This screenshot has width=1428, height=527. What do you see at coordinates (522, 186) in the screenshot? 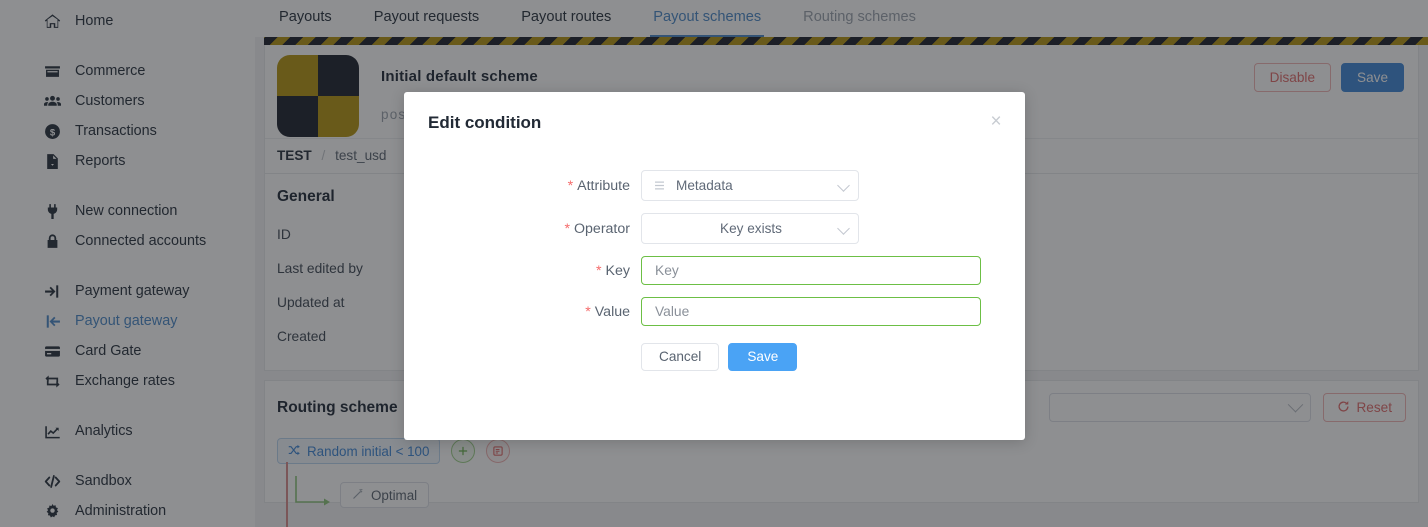
I see `attribute-label: * Attribute` at bounding box center [522, 186].